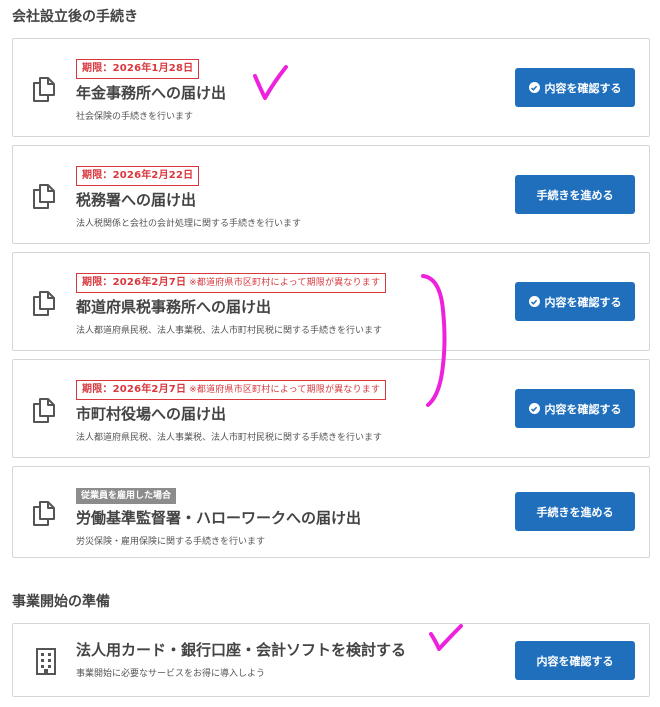 The height and width of the screenshot is (707, 660). I want to click on card-title: 年金事務所への届け出, so click(151, 93).